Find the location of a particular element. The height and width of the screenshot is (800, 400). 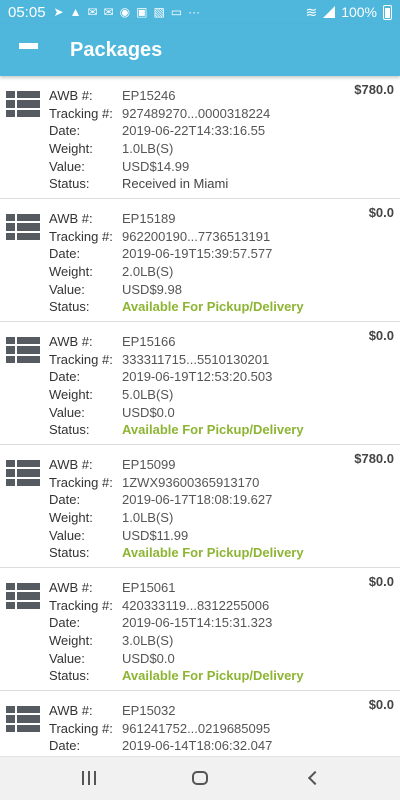

awb-row: AWB #: EP15189 is located at coordinates (176, 219).